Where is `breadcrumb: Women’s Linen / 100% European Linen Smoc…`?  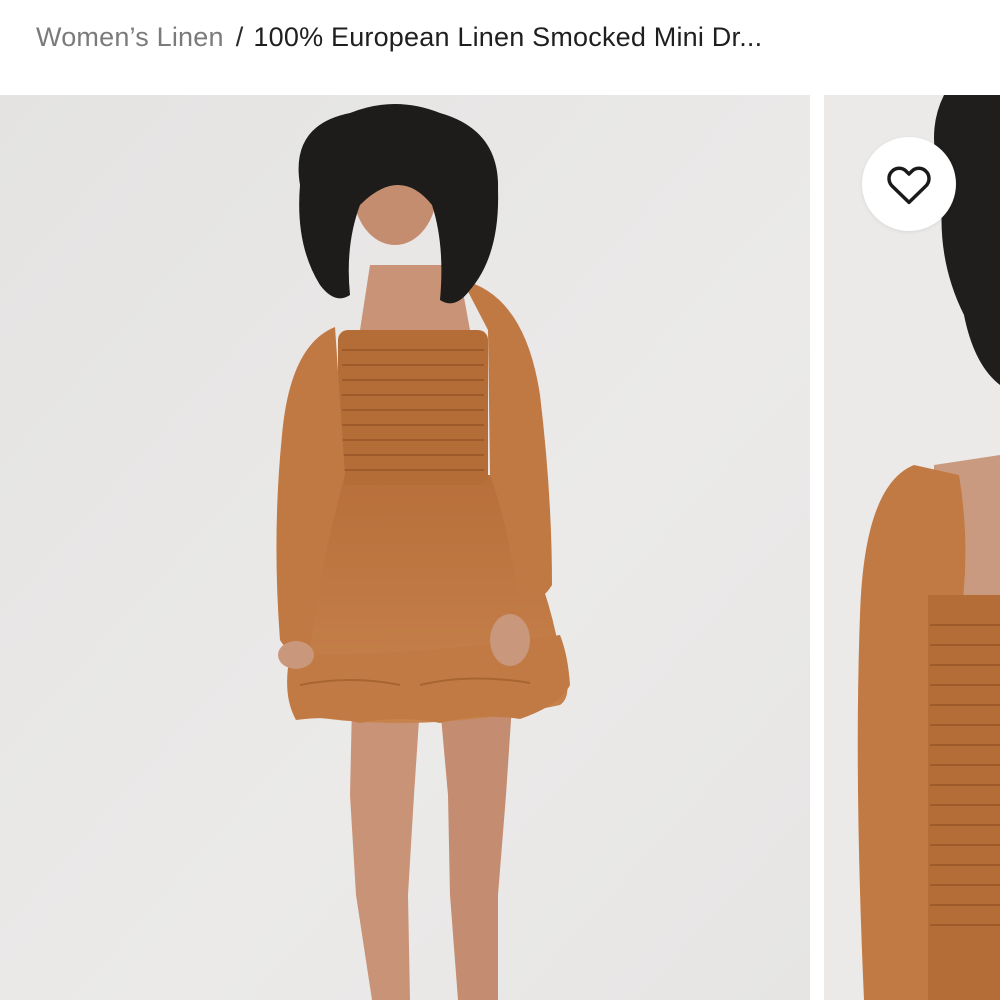
breadcrumb: Women’s Linen / 100% European Linen Smoc… is located at coordinates (399, 37).